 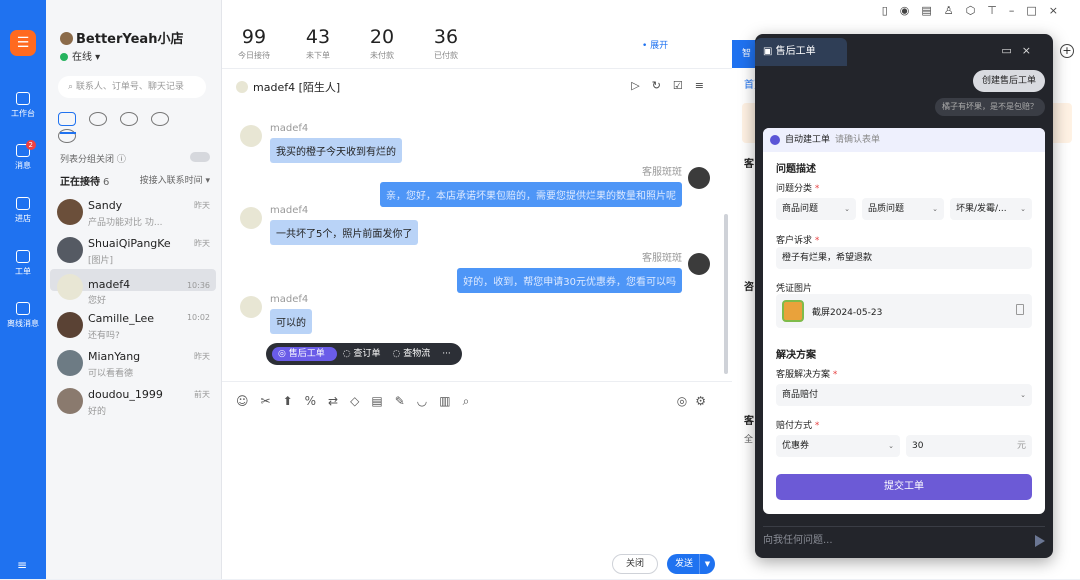 I want to click on ticket-window-tab: ▣ 售后工单, so click(x=801, y=52).